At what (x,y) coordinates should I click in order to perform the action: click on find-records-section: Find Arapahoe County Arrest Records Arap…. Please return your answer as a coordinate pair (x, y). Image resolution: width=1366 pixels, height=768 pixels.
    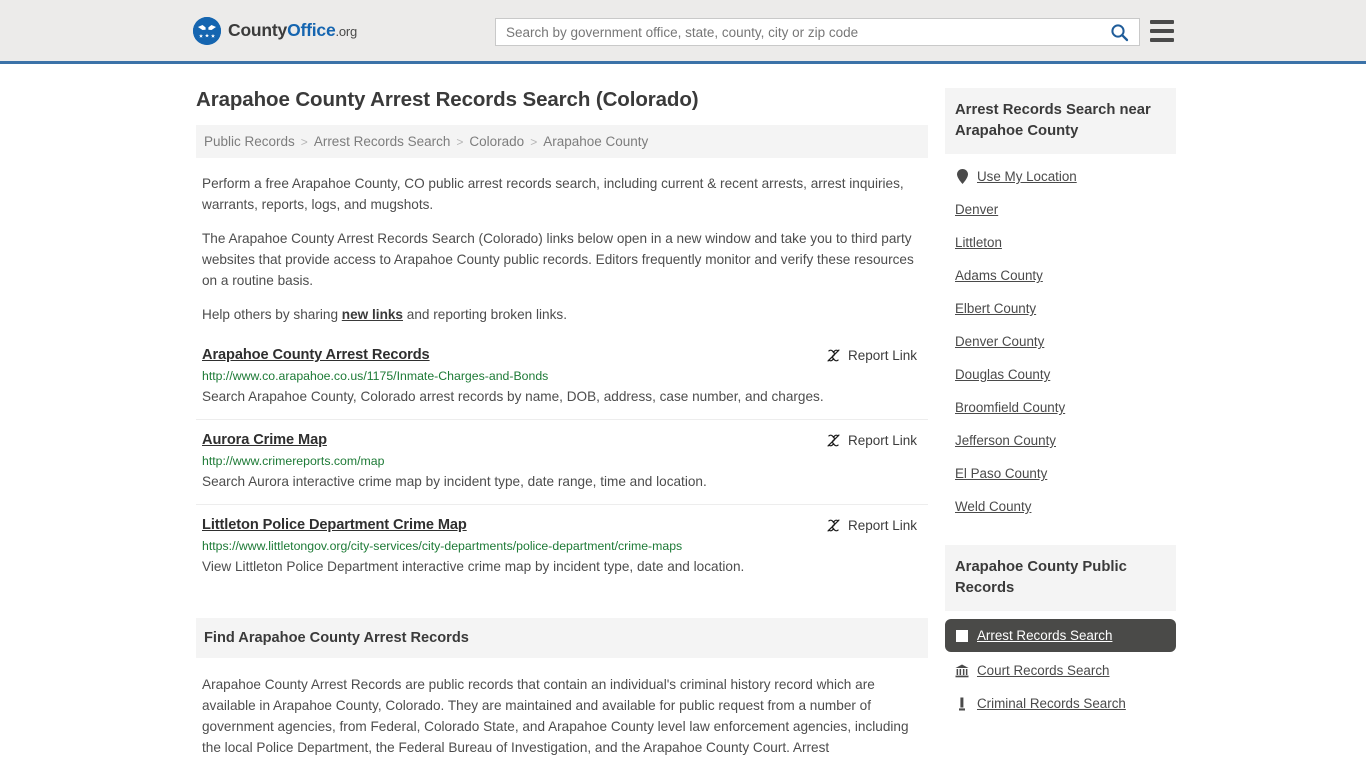
    Looking at the image, I should click on (562, 688).